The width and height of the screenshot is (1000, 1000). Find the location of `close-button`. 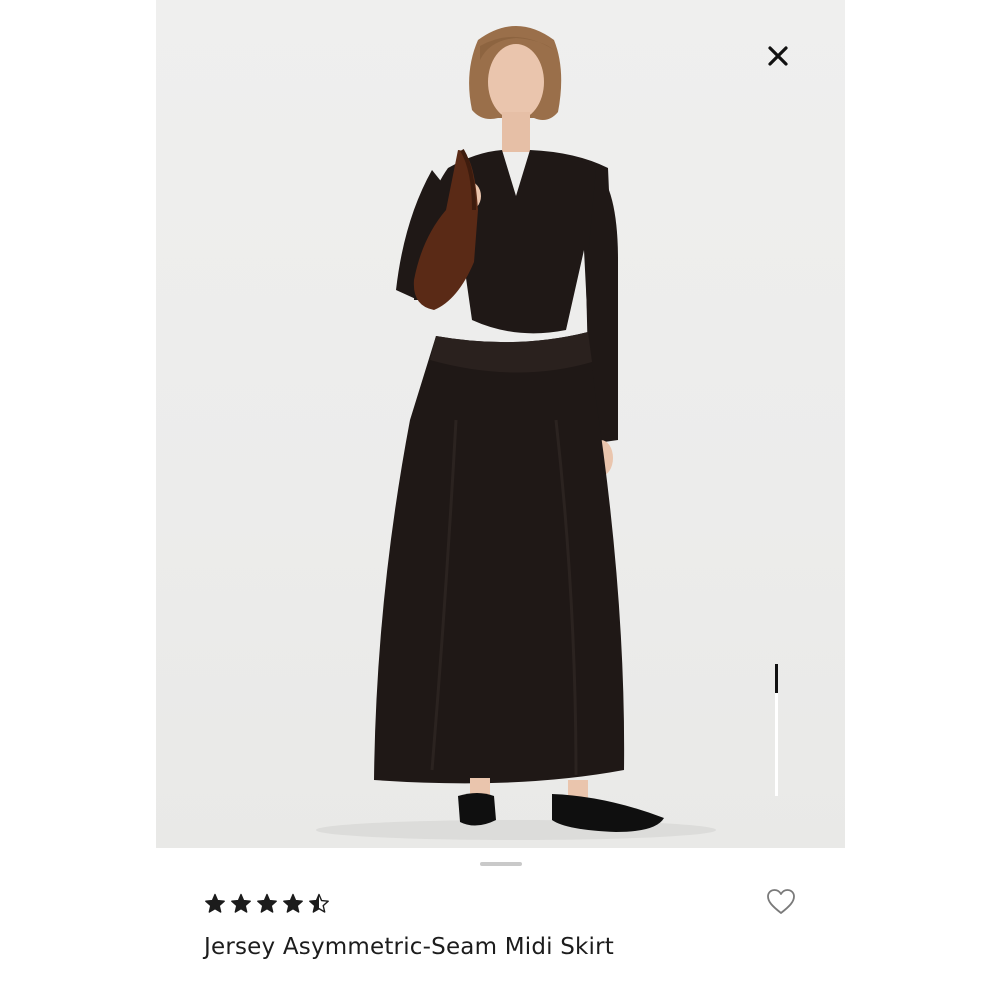

close-button is located at coordinates (778, 56).